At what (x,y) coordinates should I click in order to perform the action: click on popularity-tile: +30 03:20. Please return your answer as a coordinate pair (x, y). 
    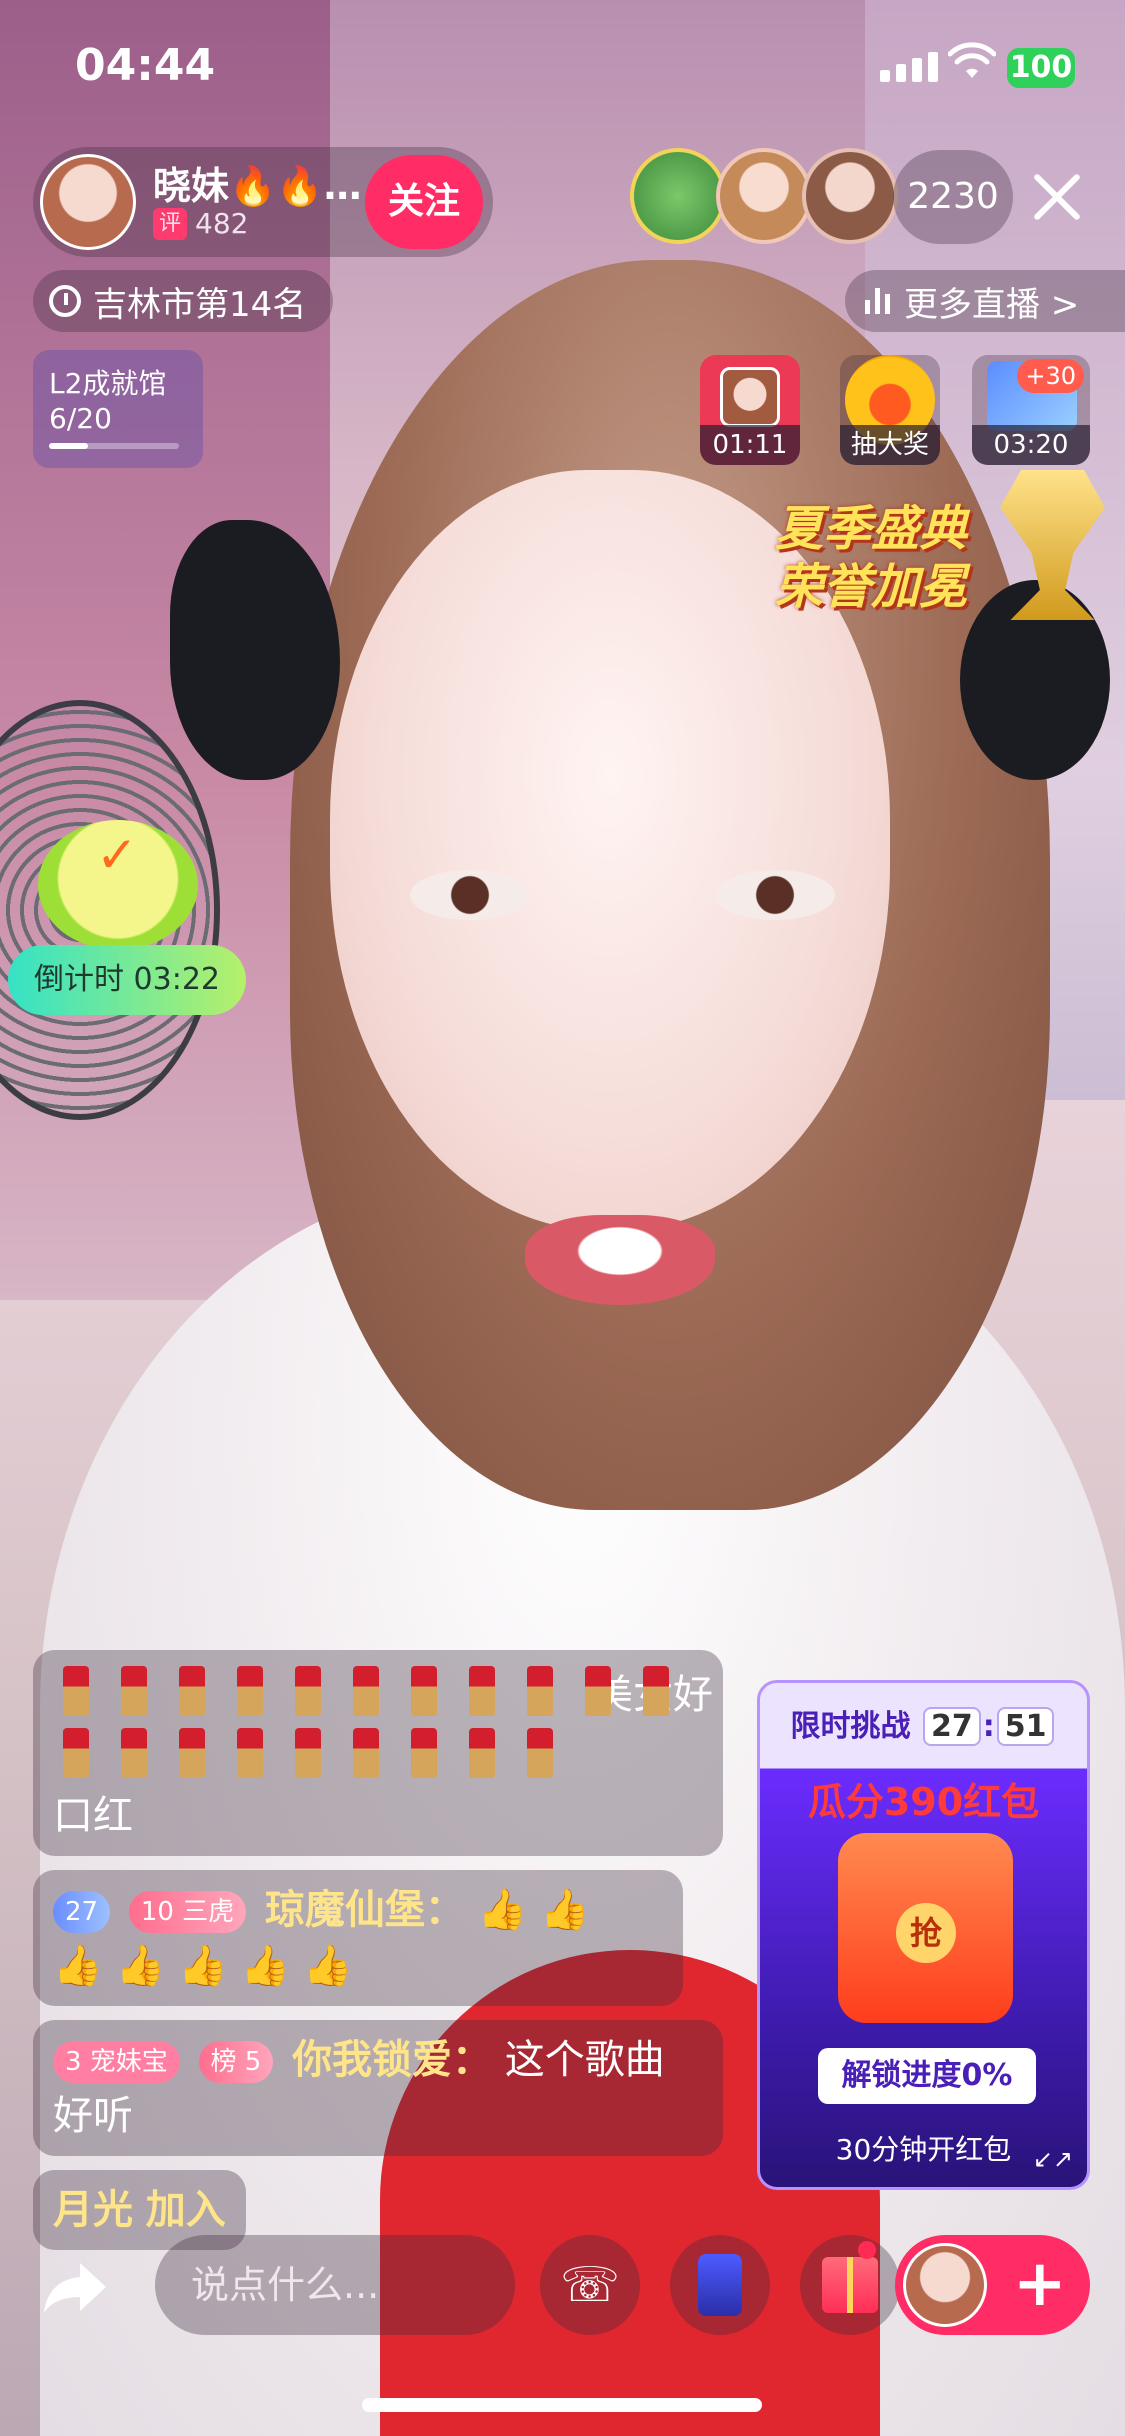
    Looking at the image, I should click on (1031, 410).